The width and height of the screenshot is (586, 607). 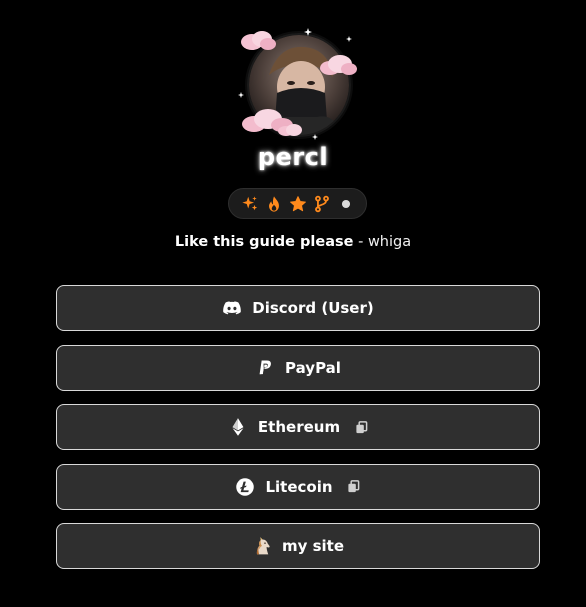 What do you see at coordinates (345, 203) in the screenshot?
I see `status-dot-icon` at bounding box center [345, 203].